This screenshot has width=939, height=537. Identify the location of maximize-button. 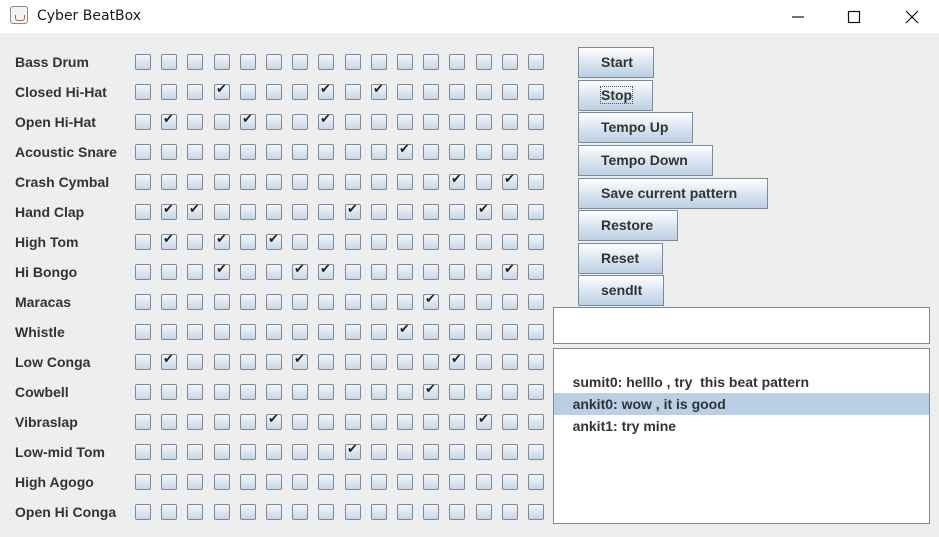
(854, 16).